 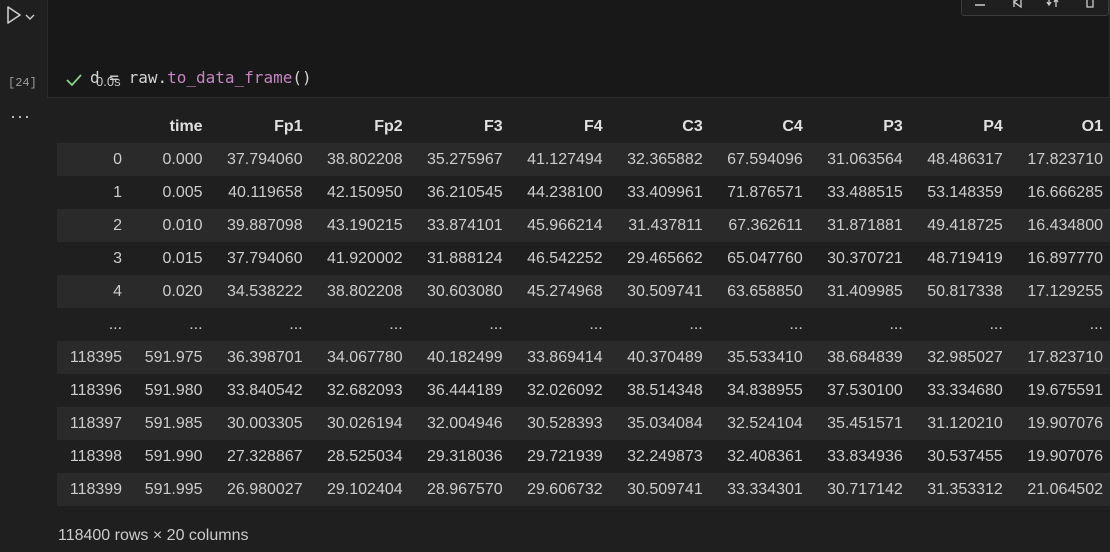 What do you see at coordinates (659, 126) in the screenshot?
I see `column-header: C3` at bounding box center [659, 126].